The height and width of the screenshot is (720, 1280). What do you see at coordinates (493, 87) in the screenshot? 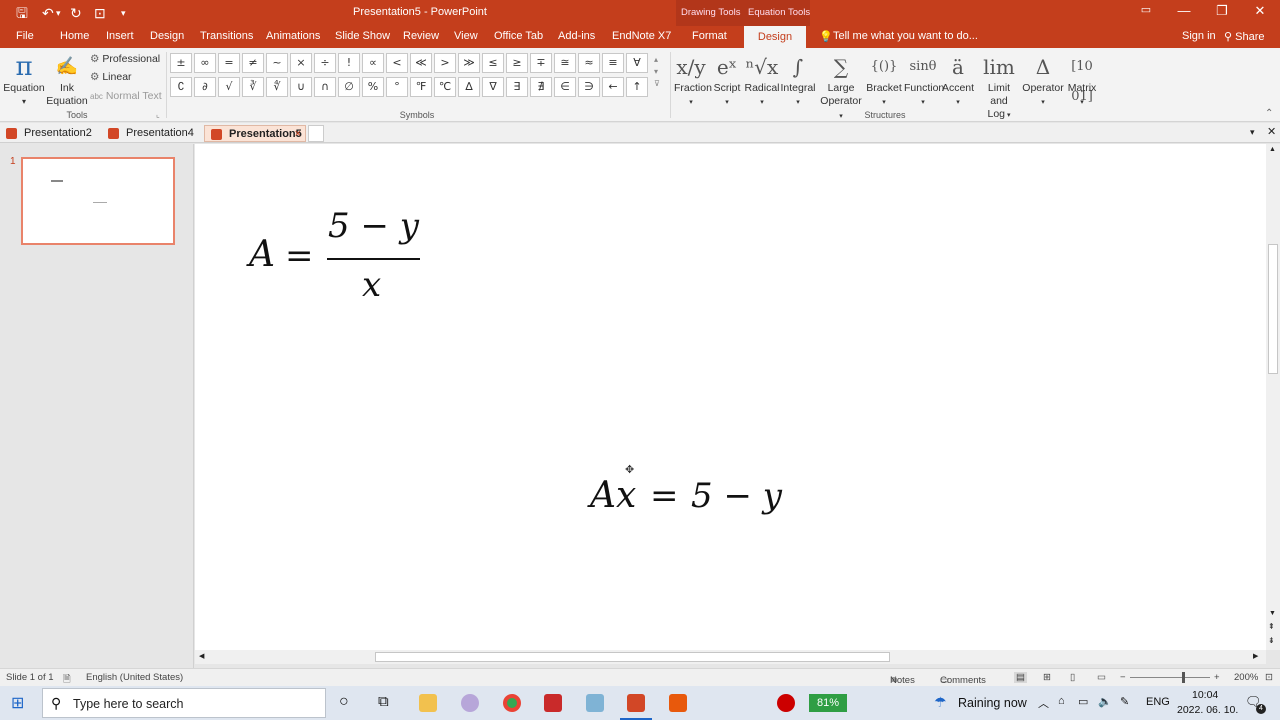
I see `symbol-button: ∇` at bounding box center [493, 87].